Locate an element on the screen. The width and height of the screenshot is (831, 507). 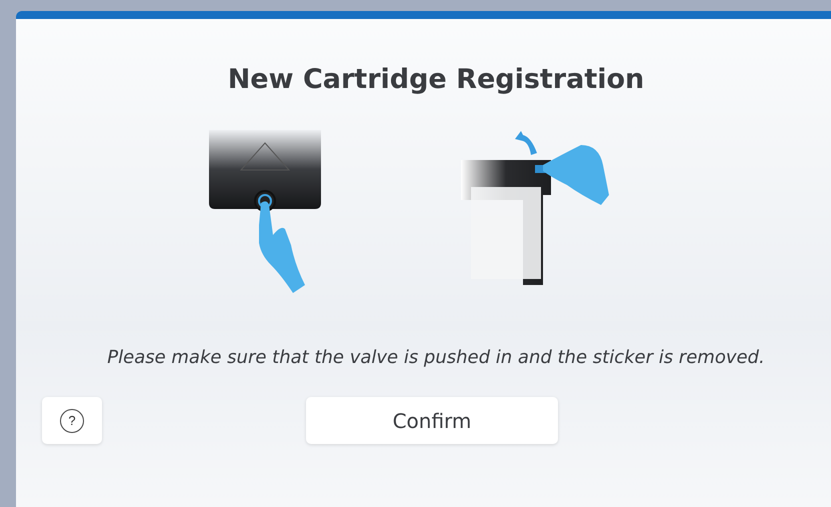
confirm-button: Confirm is located at coordinates (432, 420).